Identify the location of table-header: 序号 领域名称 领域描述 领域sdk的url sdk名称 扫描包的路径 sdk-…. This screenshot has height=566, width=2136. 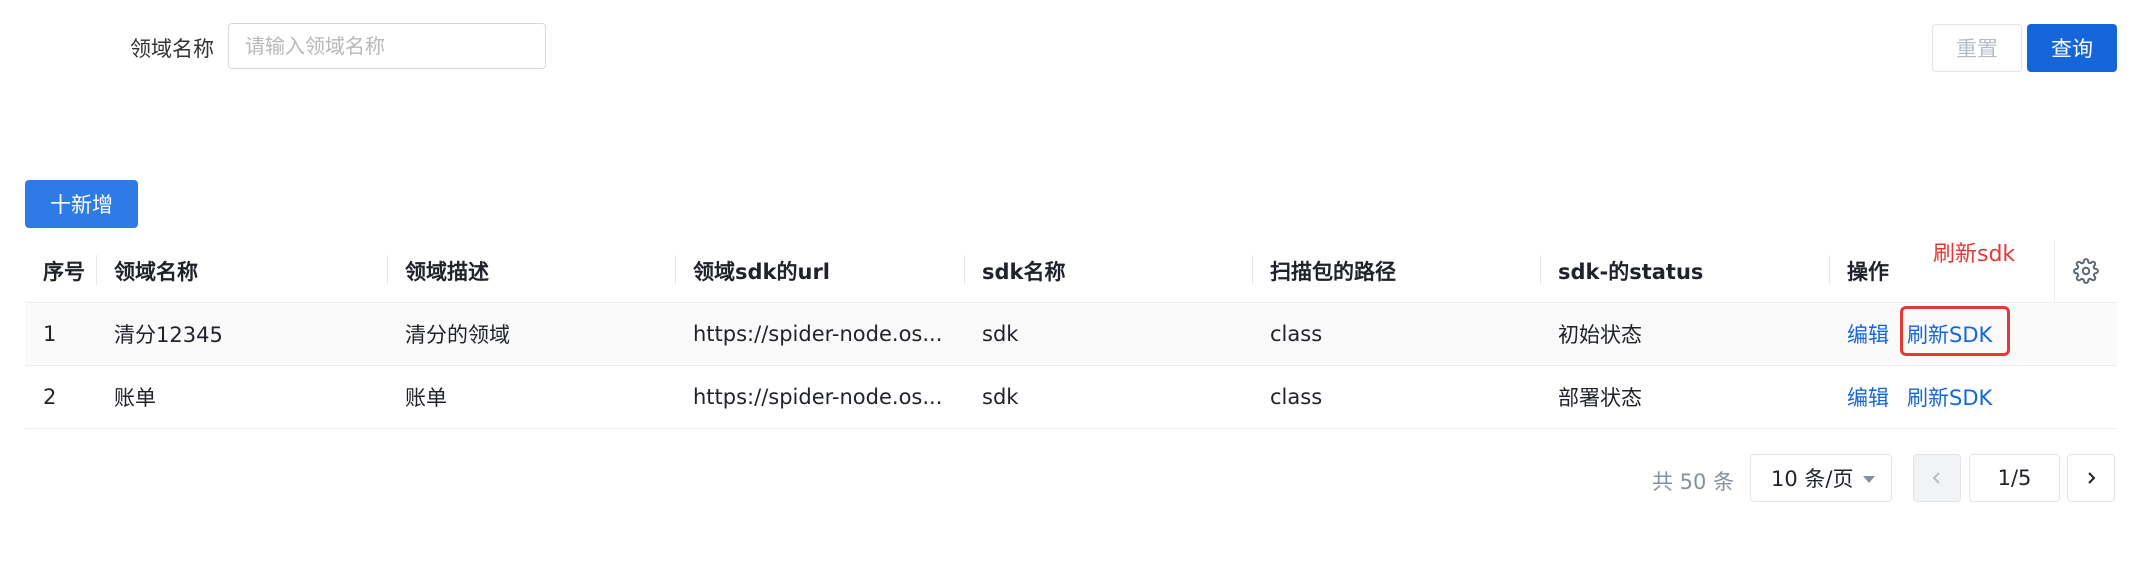
(1071, 271).